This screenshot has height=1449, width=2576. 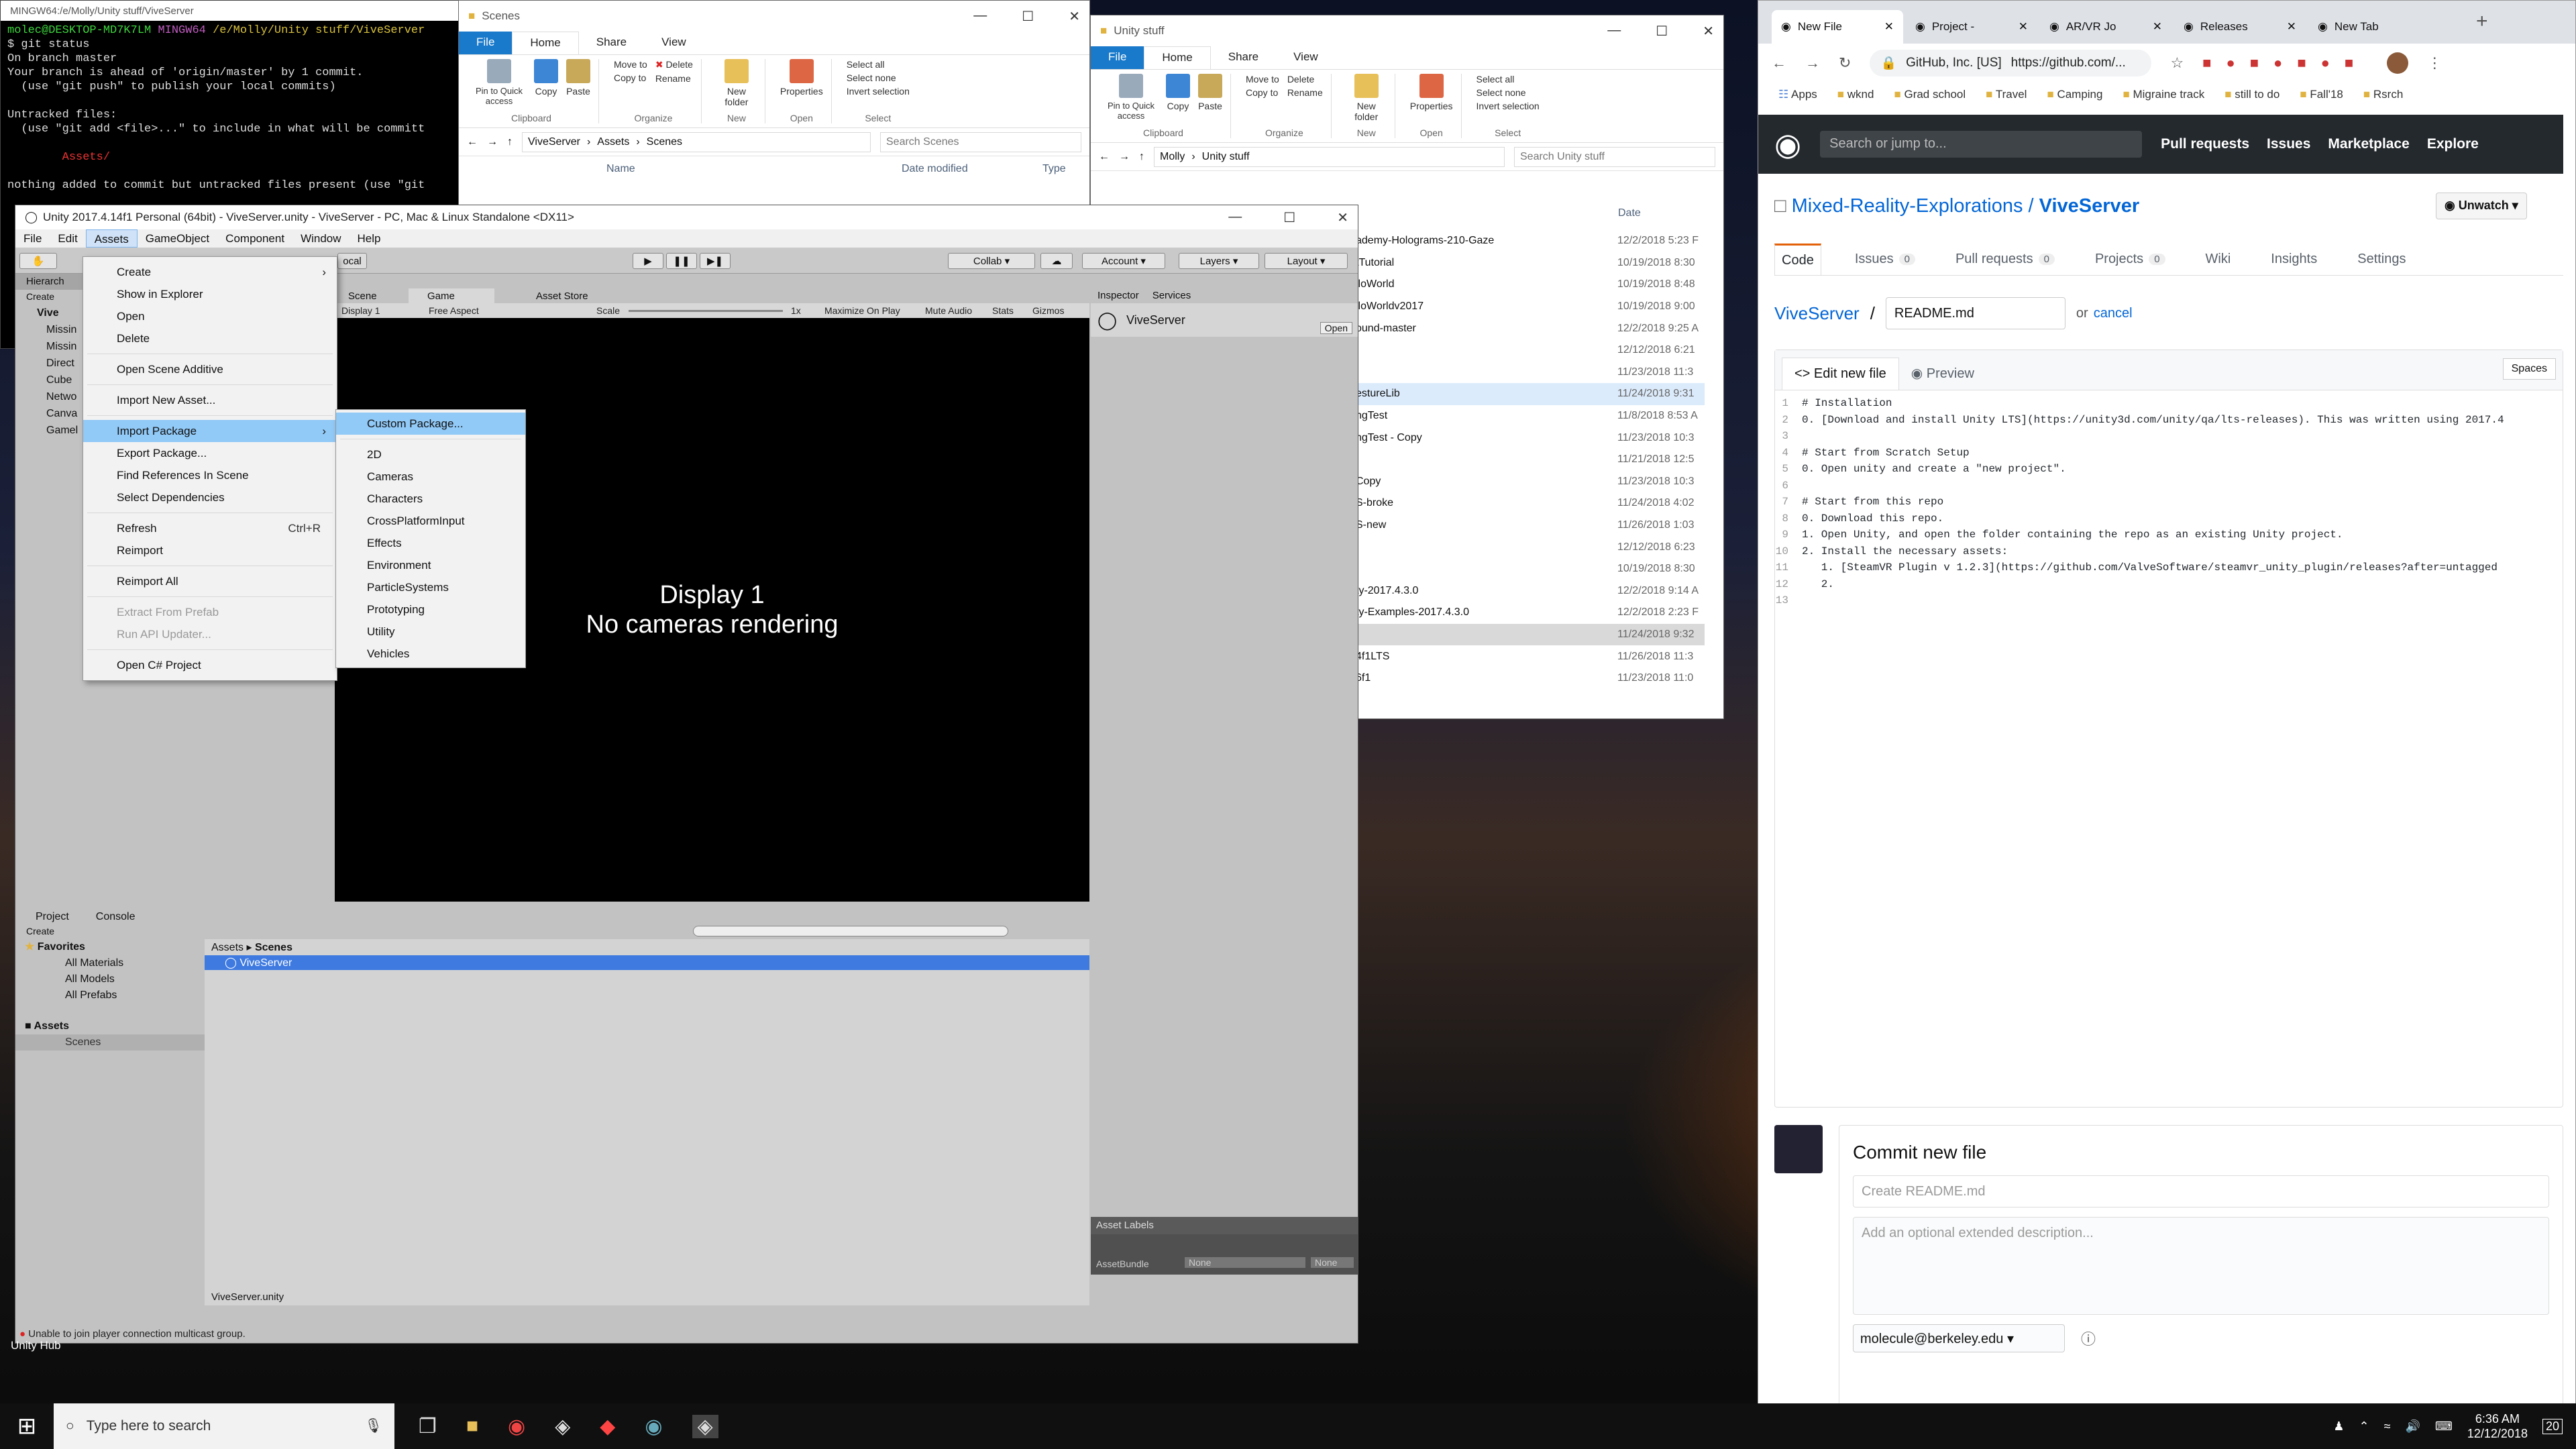 What do you see at coordinates (674, 64) in the screenshot?
I see `delete-button: ✖ Delete` at bounding box center [674, 64].